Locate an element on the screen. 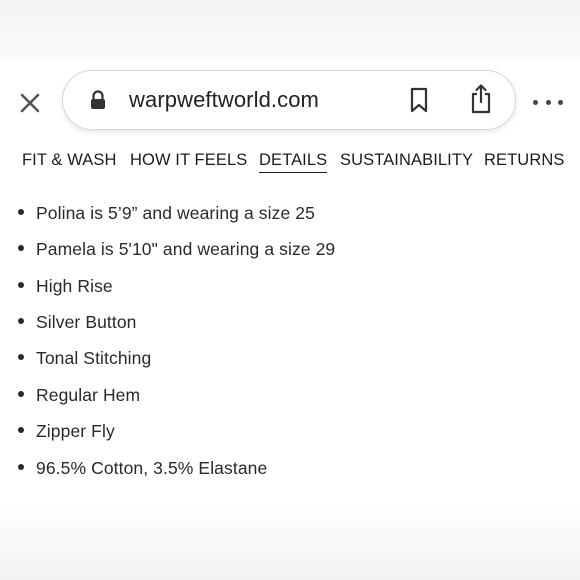 The height and width of the screenshot is (580, 580). tab-details: DETAILS is located at coordinates (293, 162).